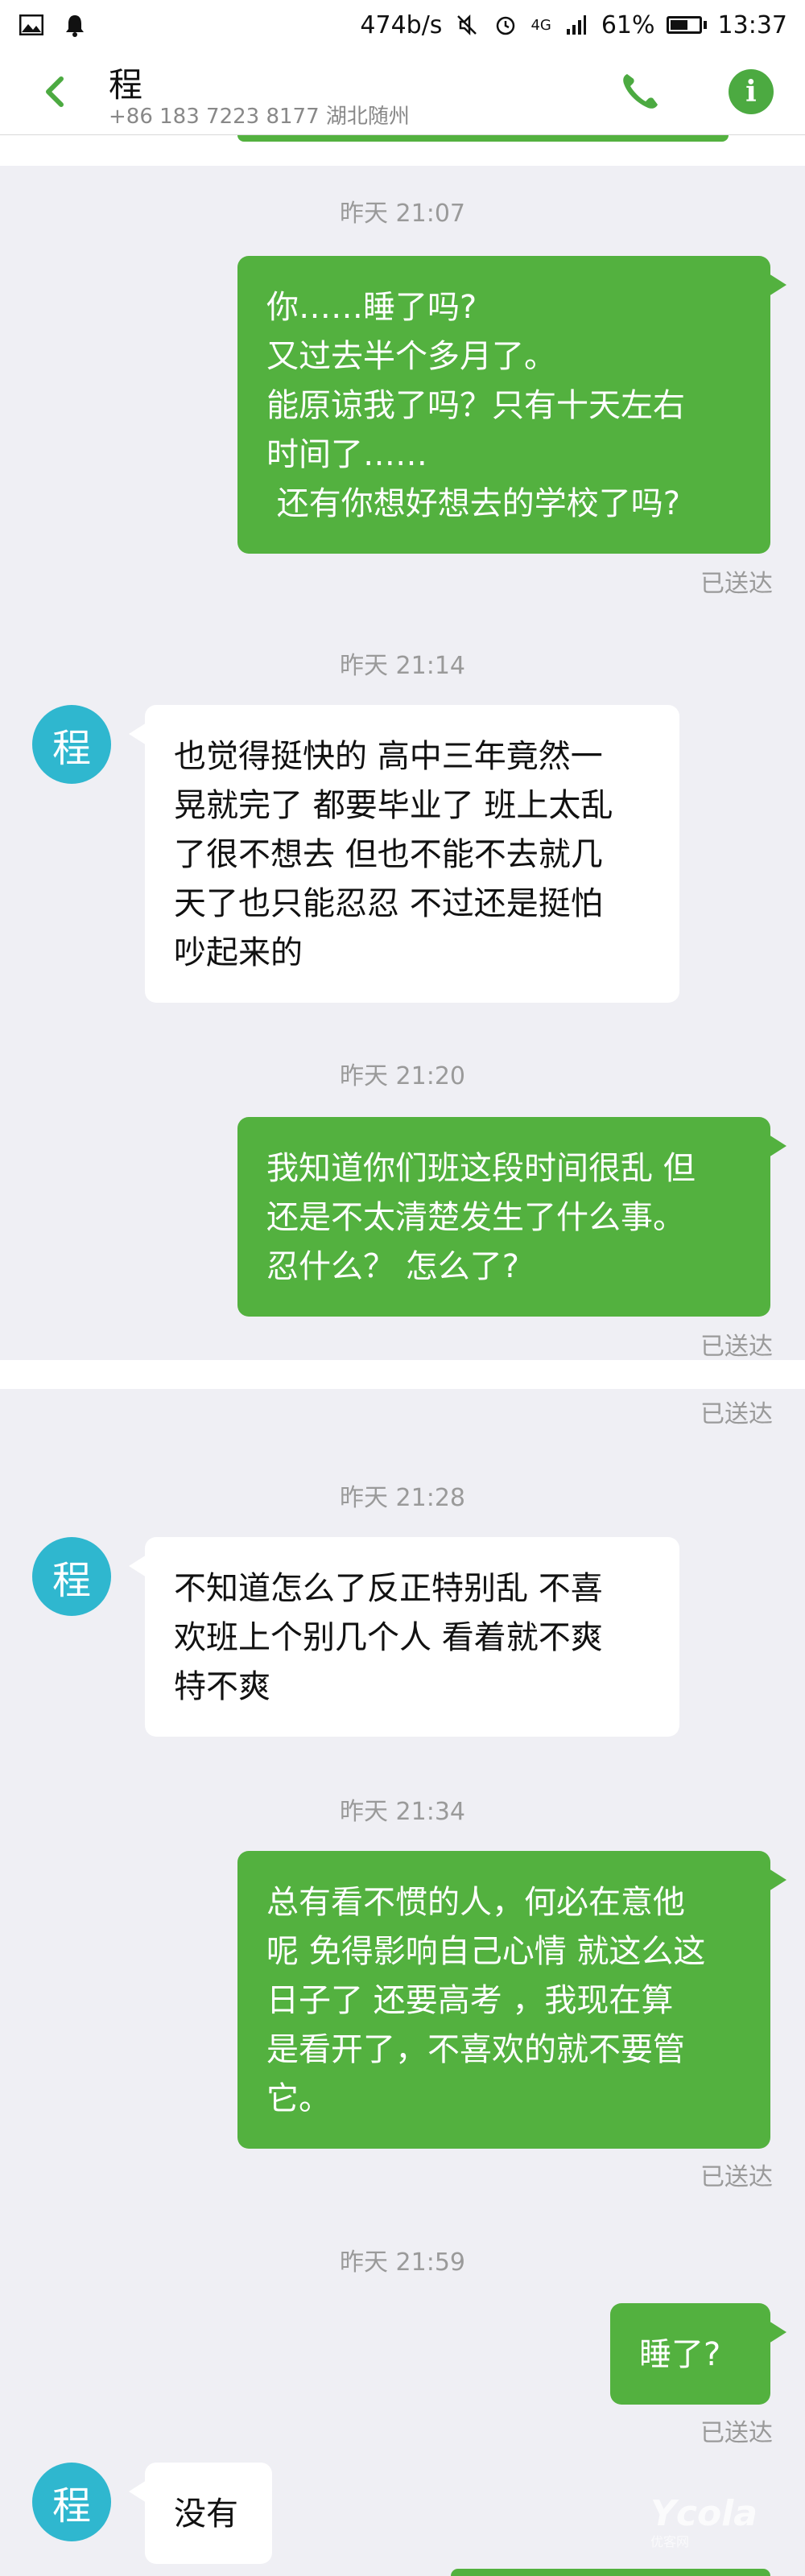 The image size is (805, 2576). I want to click on sent-message: 睡了?, so click(698, 2354).